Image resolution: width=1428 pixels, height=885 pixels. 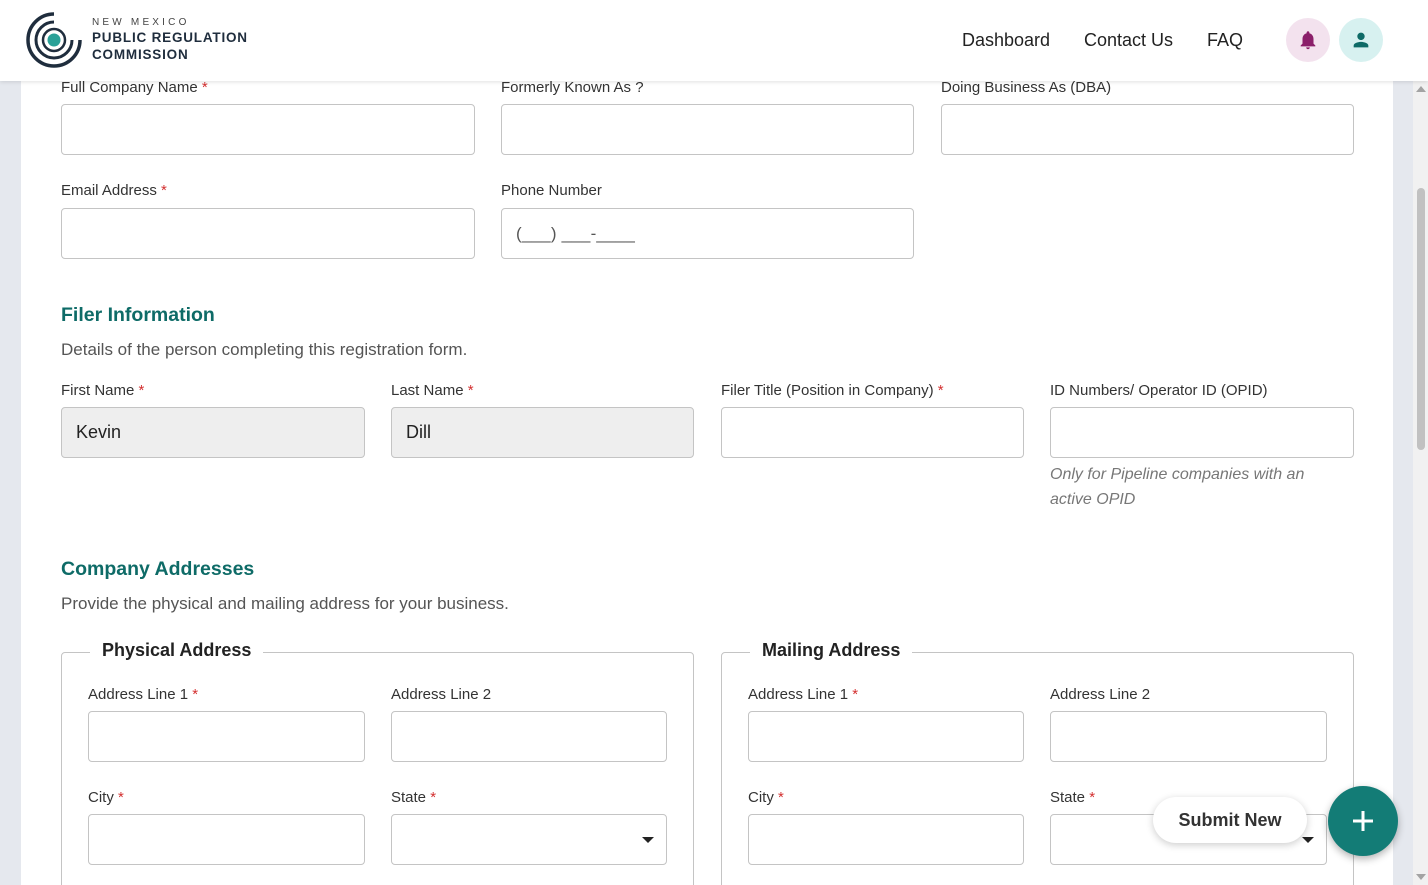 I want to click on first-name-label-text: First Name, so click(x=98, y=390).